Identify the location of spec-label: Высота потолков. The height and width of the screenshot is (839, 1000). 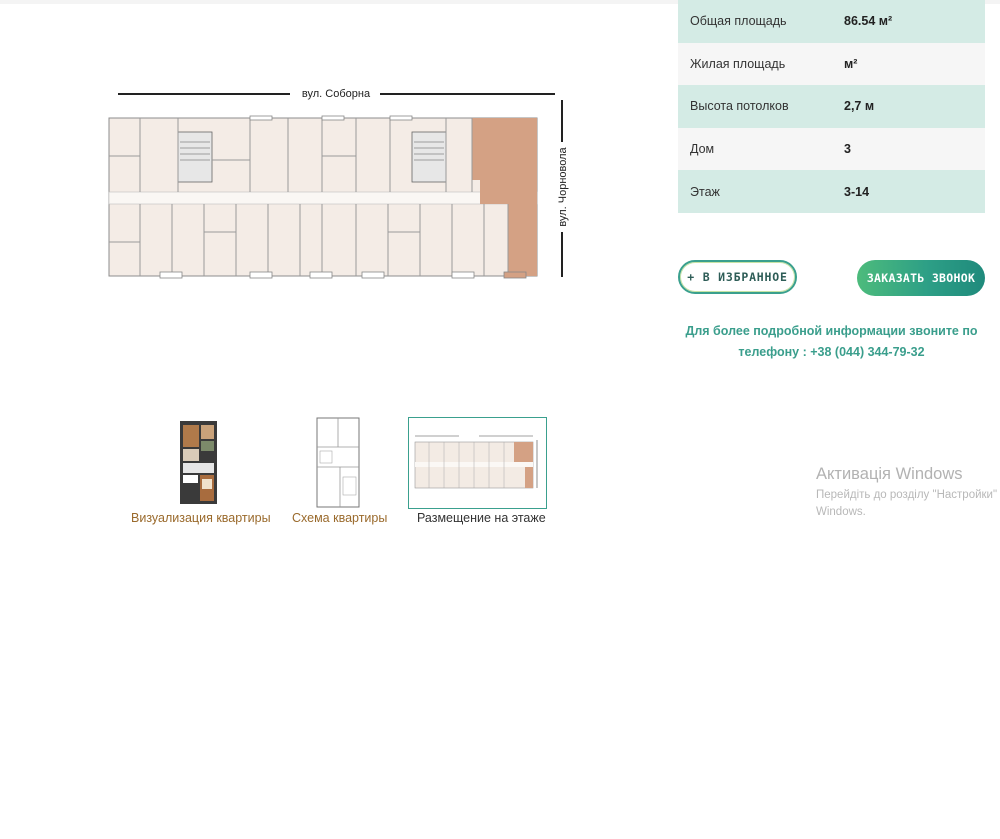
(739, 106).